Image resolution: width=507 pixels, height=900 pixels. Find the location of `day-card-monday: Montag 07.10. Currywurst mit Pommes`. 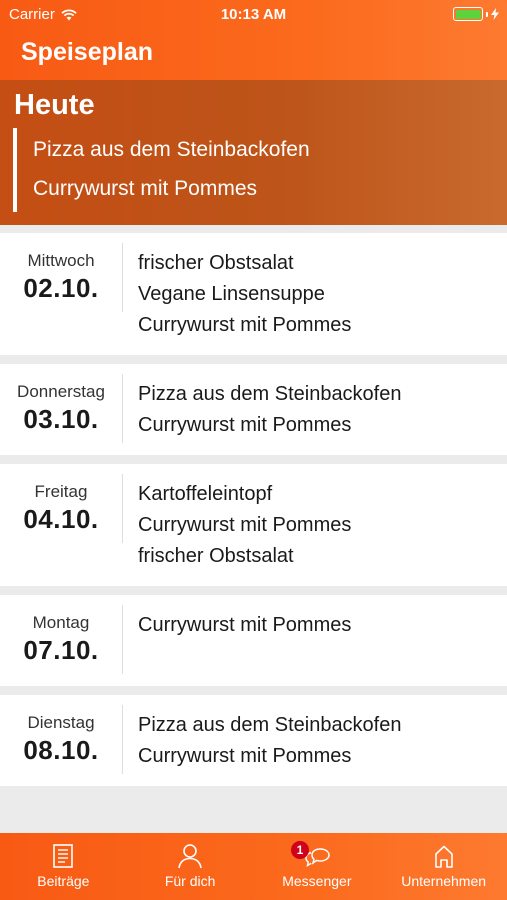

day-card-monday: Montag 07.10. Currywurst mit Pommes is located at coordinates (253, 640).